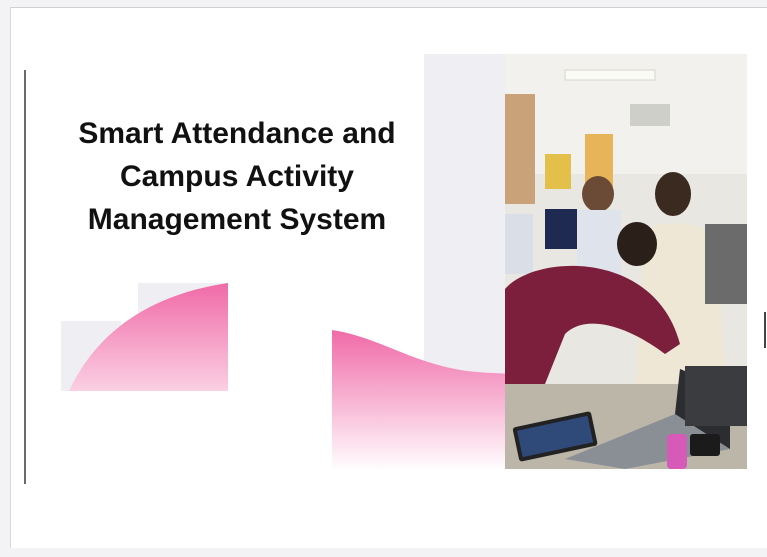 Image resolution: width=767 pixels, height=557 pixels. I want to click on title-line-3: Management System, so click(237, 219).